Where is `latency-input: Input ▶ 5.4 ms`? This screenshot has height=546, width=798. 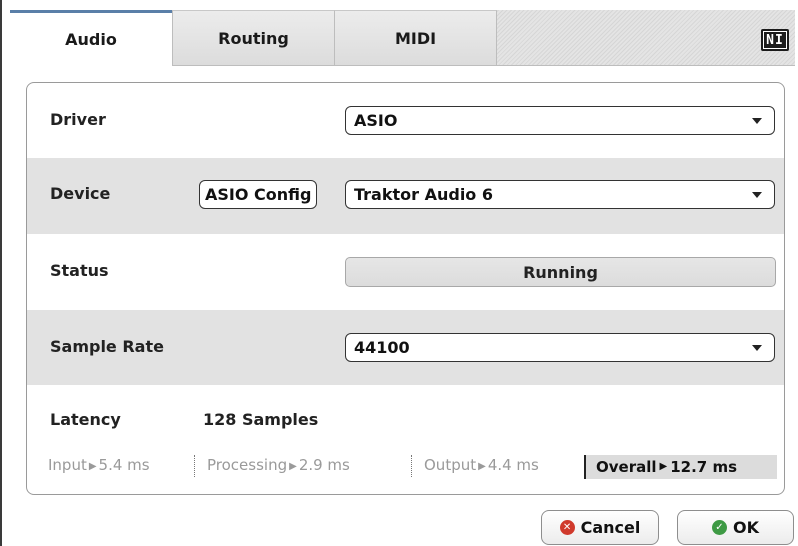
latency-input: Input ▶ 5.4 ms is located at coordinates (99, 465).